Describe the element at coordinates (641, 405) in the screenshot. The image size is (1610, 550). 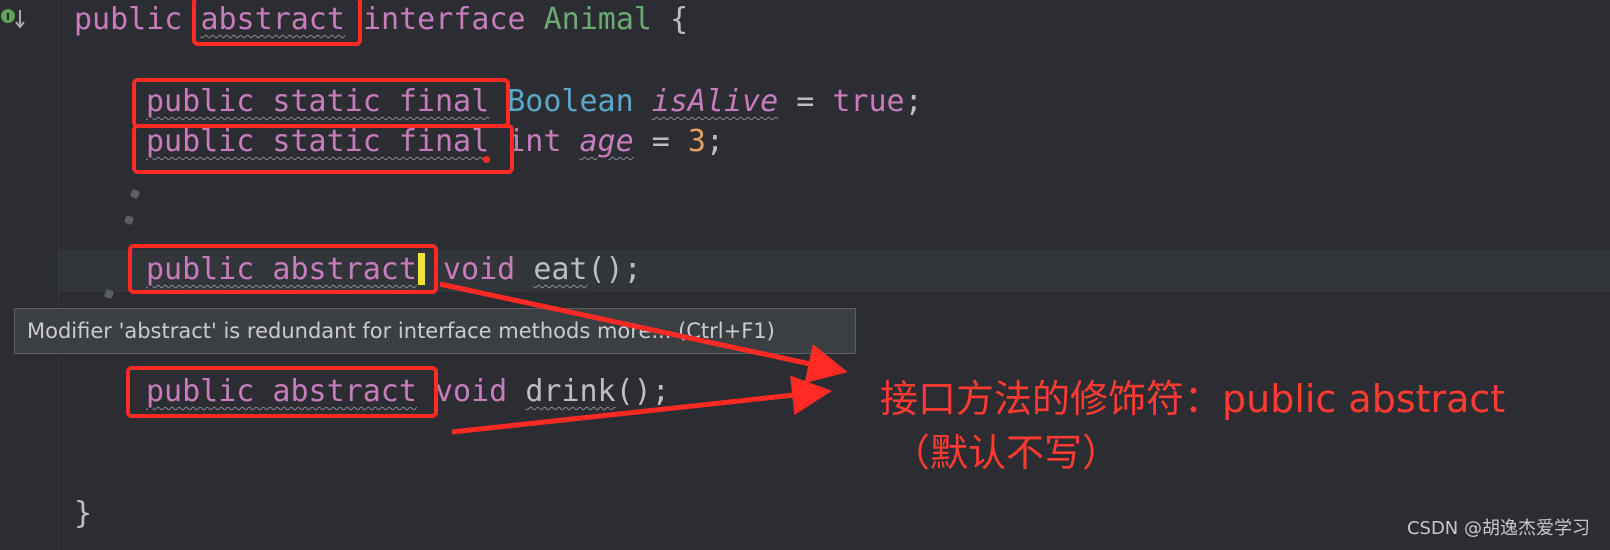
I see `arrow-from-drink` at that location.